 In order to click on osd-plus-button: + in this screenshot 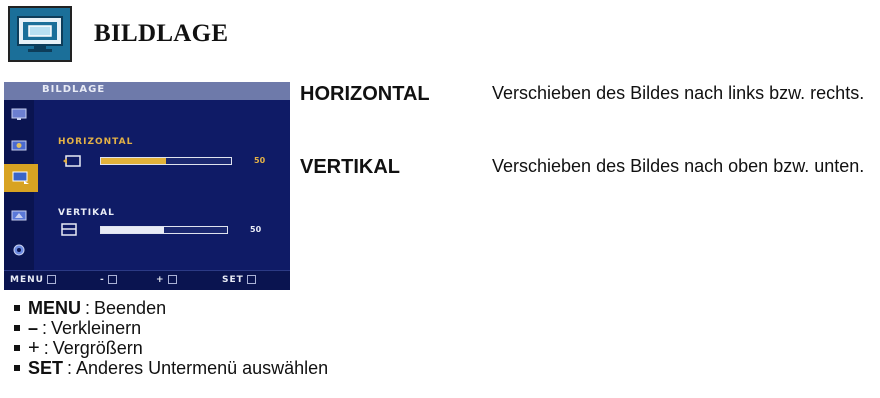, I will do `click(166, 280)`.